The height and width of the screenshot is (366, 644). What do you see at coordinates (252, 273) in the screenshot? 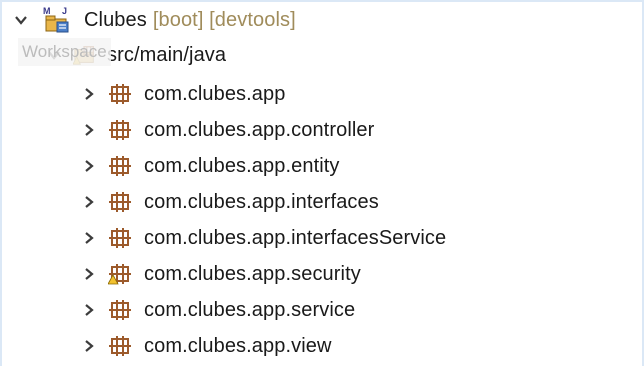
I see `package-label: com.clubes.app.security` at bounding box center [252, 273].